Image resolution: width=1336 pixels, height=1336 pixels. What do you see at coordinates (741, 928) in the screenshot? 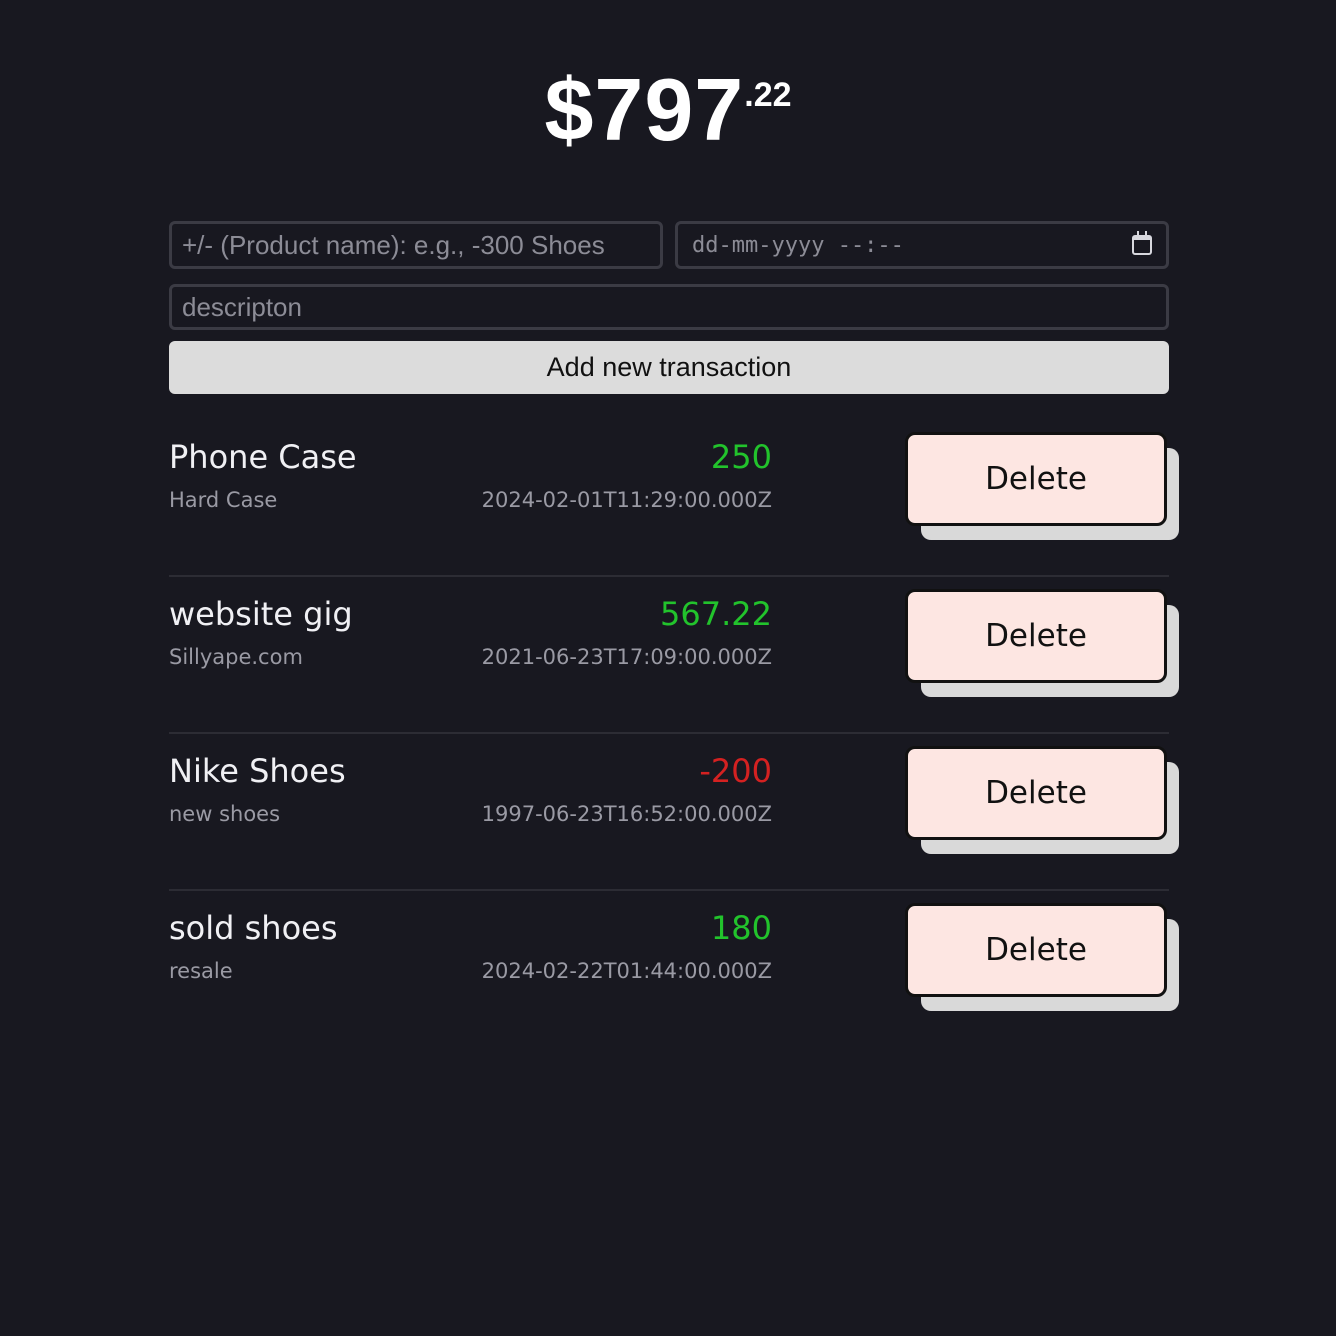
I see `transaction-amount: 180` at bounding box center [741, 928].